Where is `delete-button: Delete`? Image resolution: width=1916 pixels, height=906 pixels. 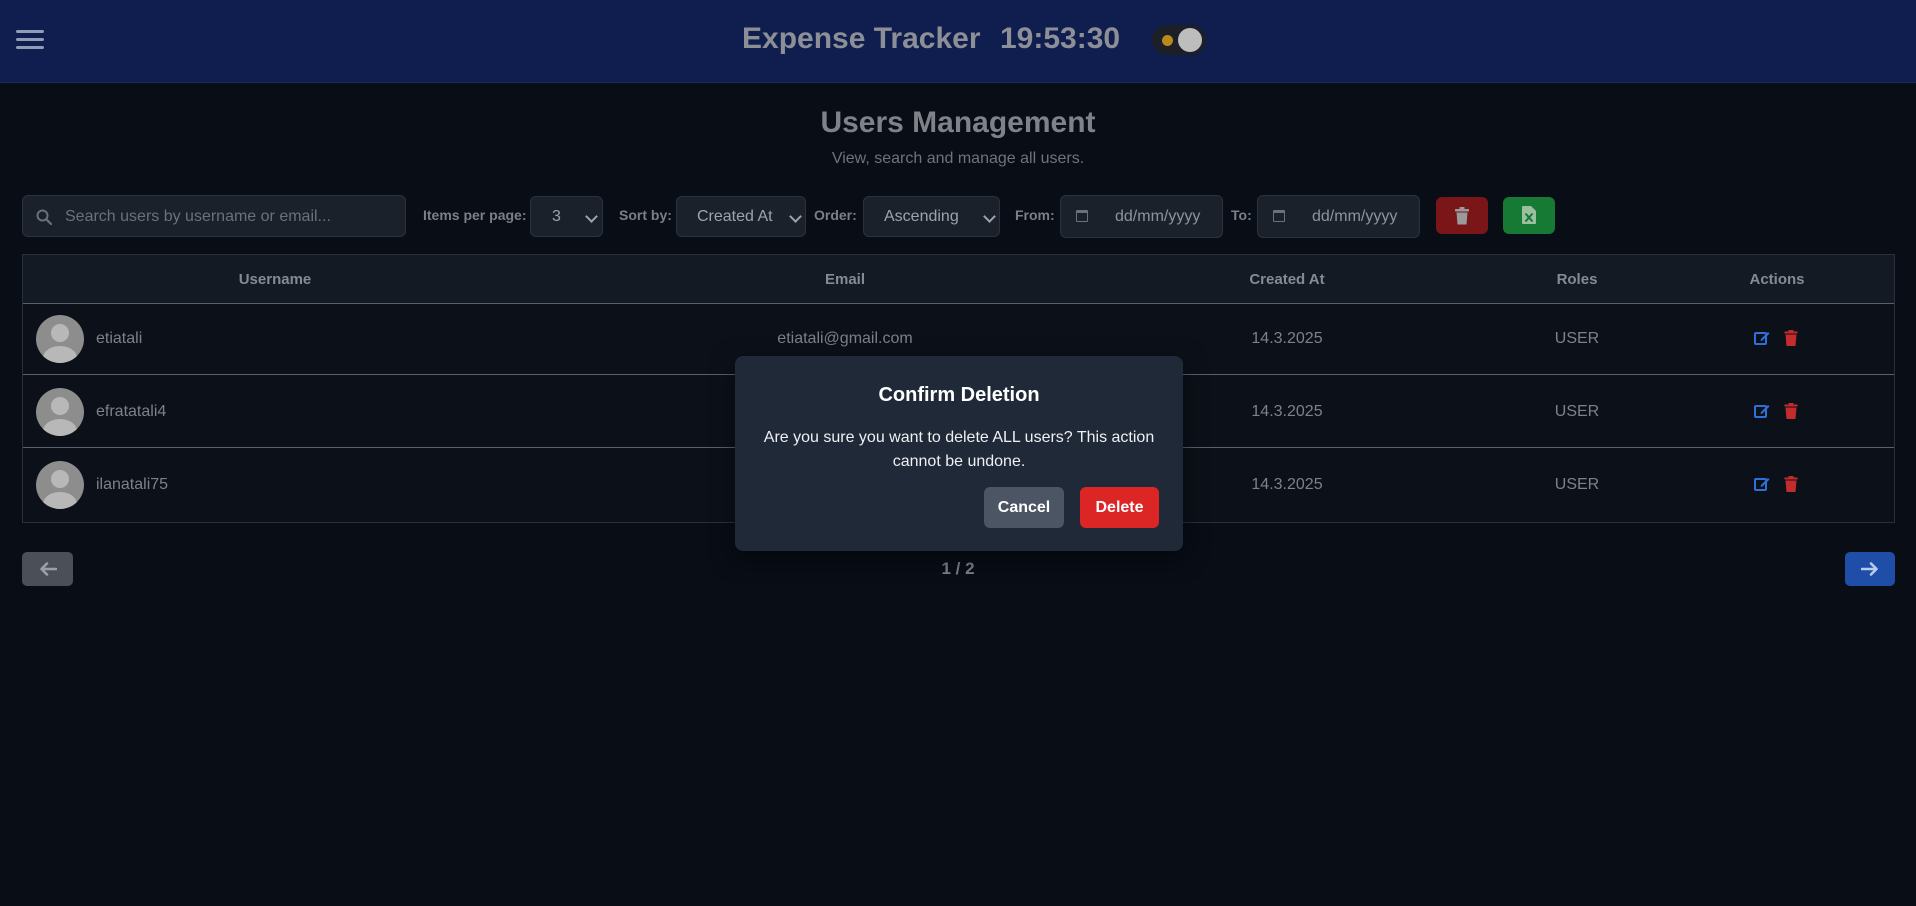
delete-button: Delete is located at coordinates (1119, 507).